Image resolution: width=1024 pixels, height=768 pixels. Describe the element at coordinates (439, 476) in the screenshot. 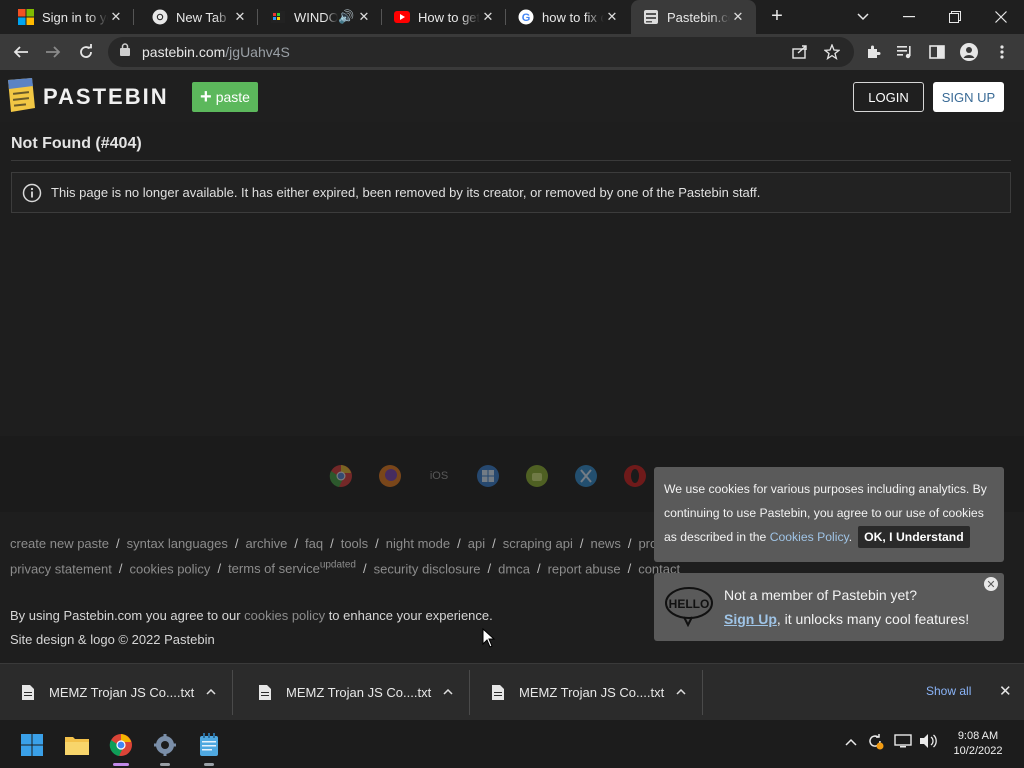

I see `ios-app-icon: iOS` at that location.